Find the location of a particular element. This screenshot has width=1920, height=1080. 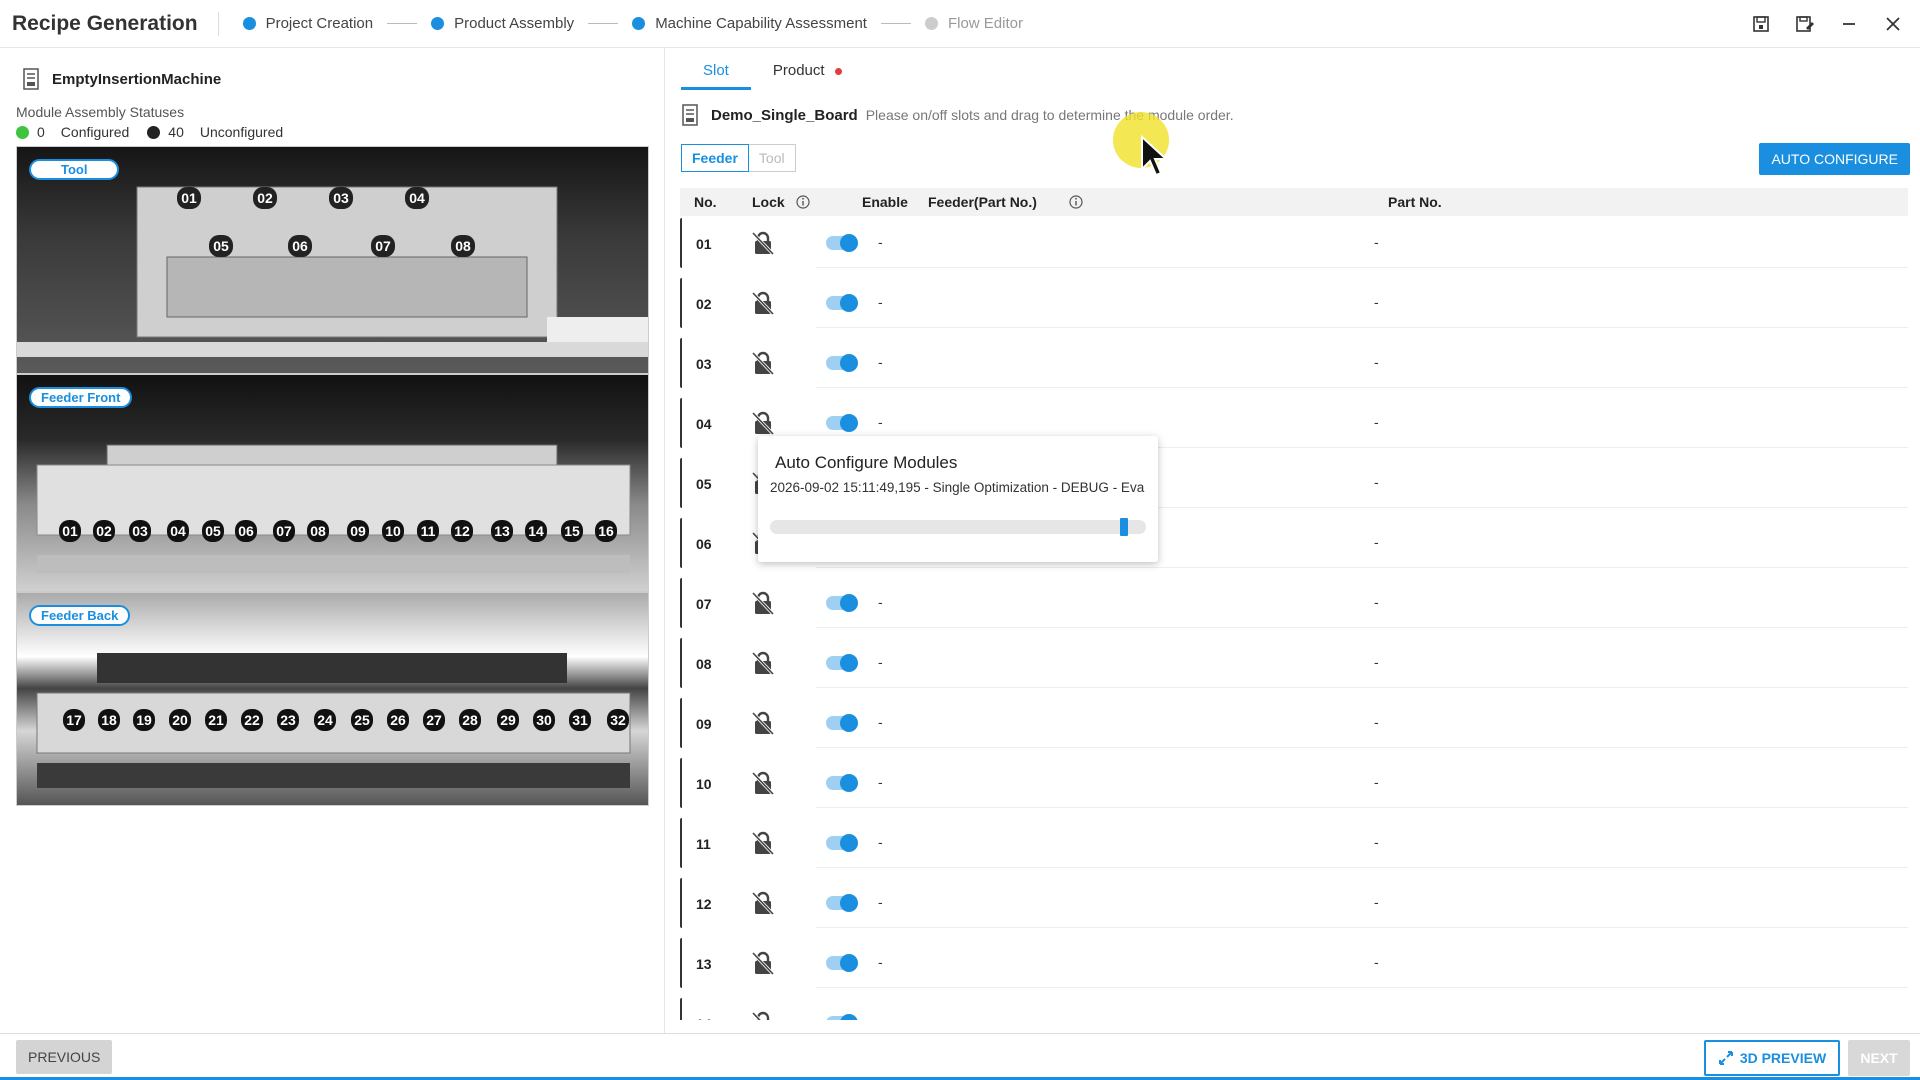

feeder-slot-21: 21 is located at coordinates (216, 720).